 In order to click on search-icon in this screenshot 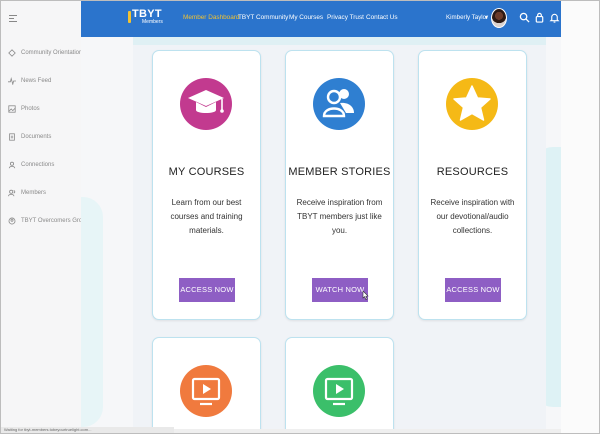, I will do `click(524, 17)`.